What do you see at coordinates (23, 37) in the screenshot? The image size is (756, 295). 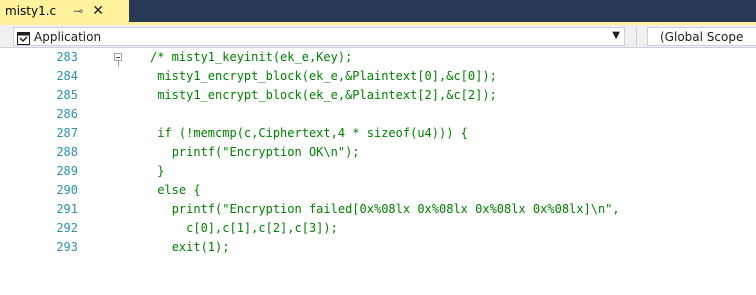 I see `application-icon` at bounding box center [23, 37].